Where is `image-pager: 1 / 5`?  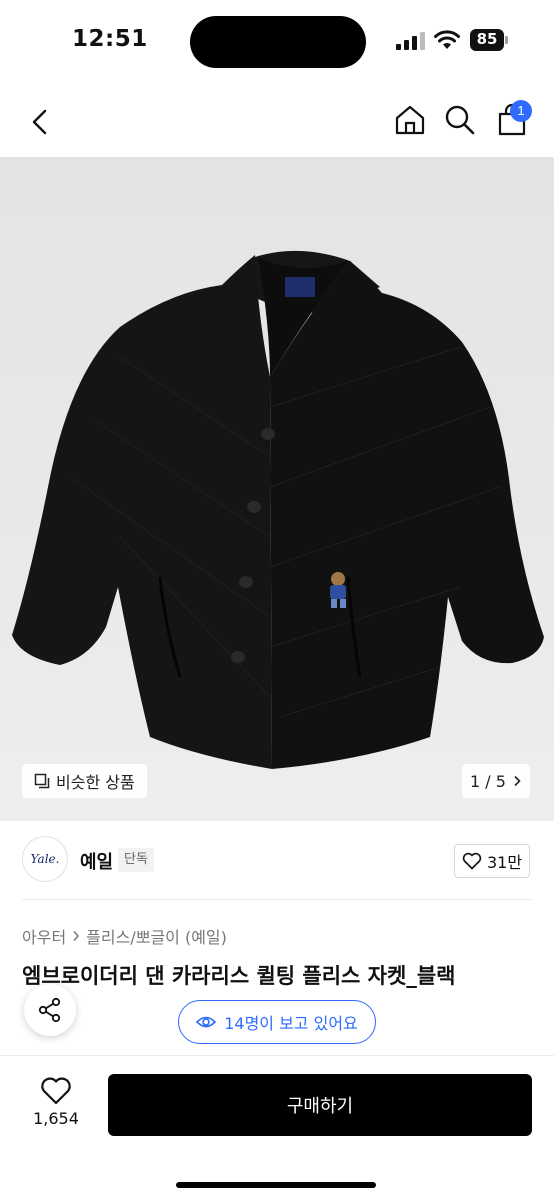 image-pager: 1 / 5 is located at coordinates (496, 781).